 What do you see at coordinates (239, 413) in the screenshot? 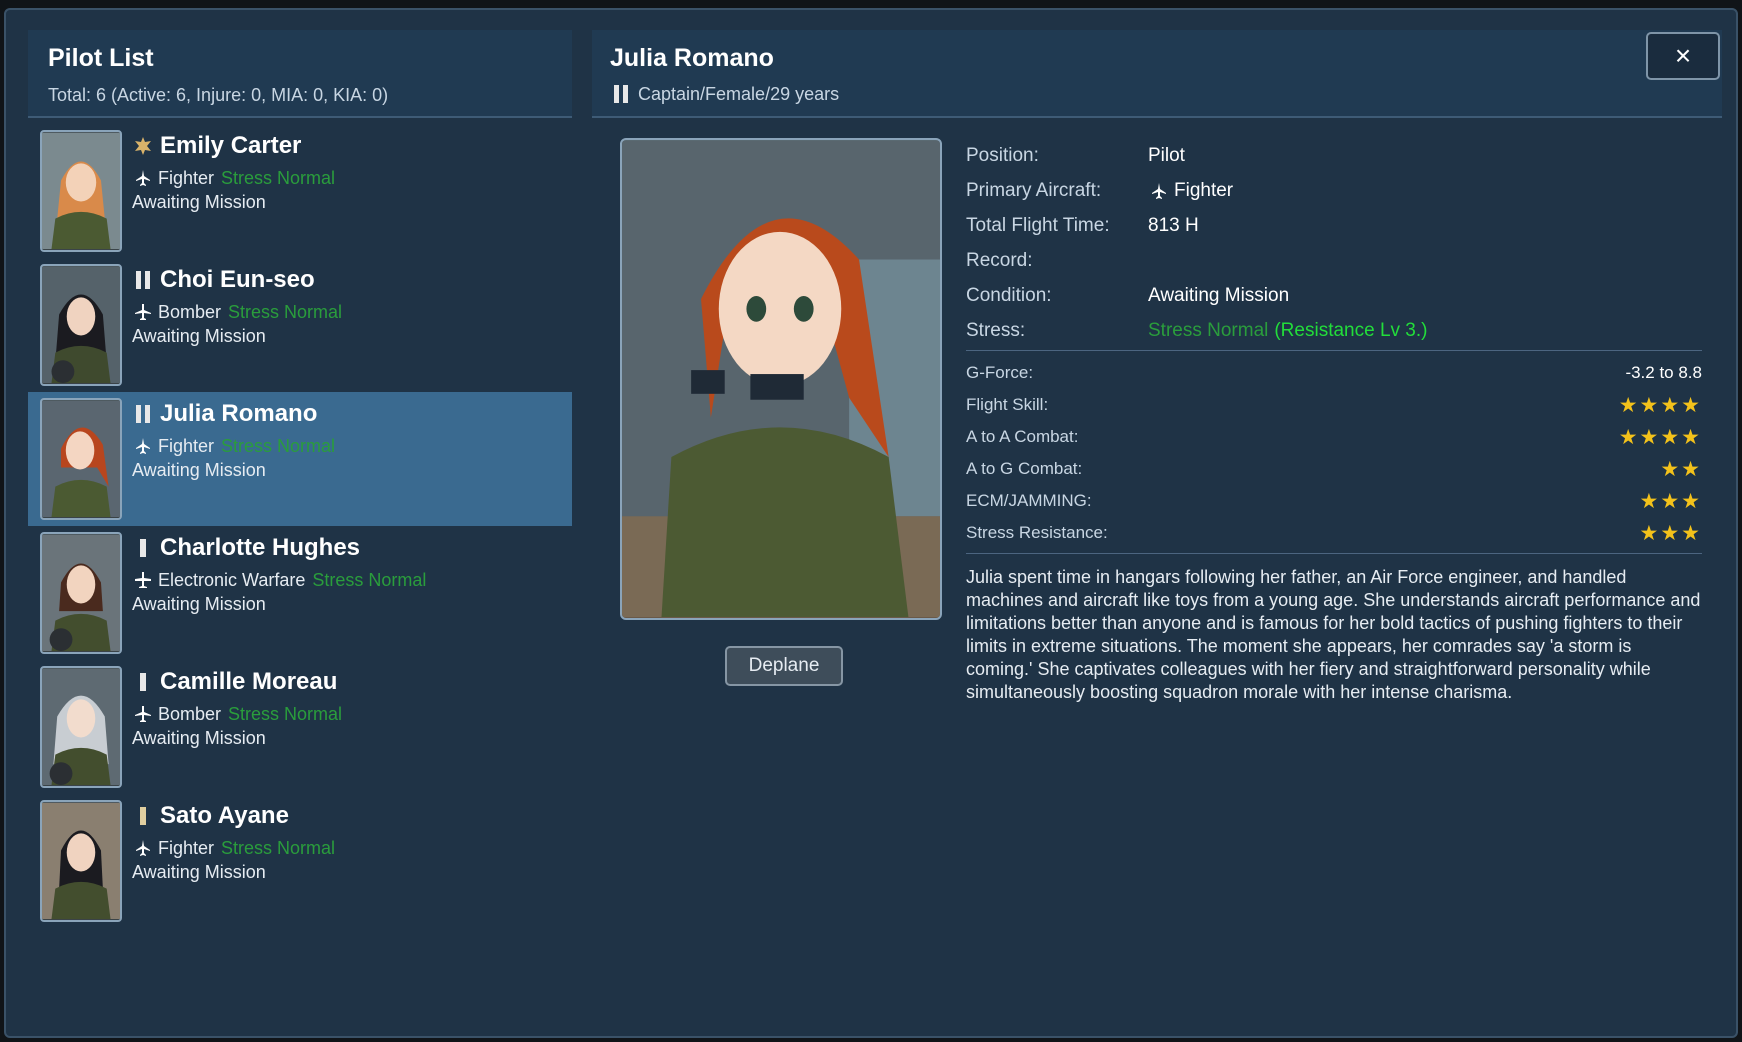
I see `pilot-name: Julia Romano` at bounding box center [239, 413].